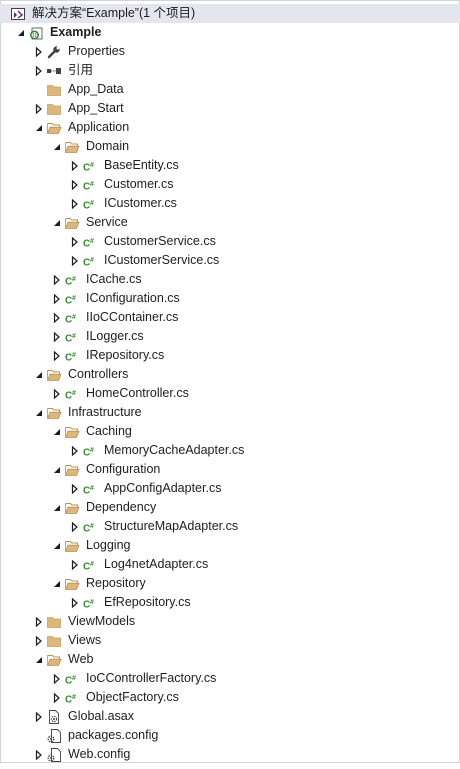 Image resolution: width=460 pixels, height=769 pixels. I want to click on tree-item-web-config: Web.config, so click(230, 754).